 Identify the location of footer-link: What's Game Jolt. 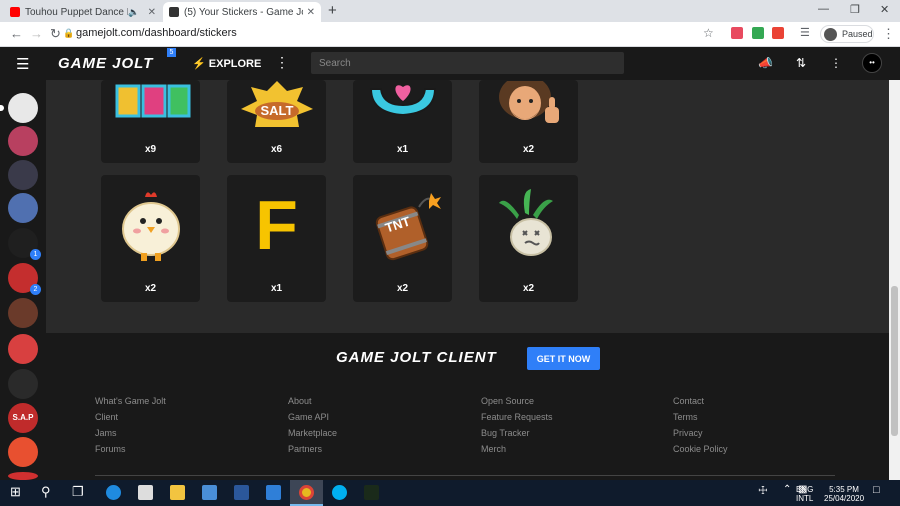
(130, 401).